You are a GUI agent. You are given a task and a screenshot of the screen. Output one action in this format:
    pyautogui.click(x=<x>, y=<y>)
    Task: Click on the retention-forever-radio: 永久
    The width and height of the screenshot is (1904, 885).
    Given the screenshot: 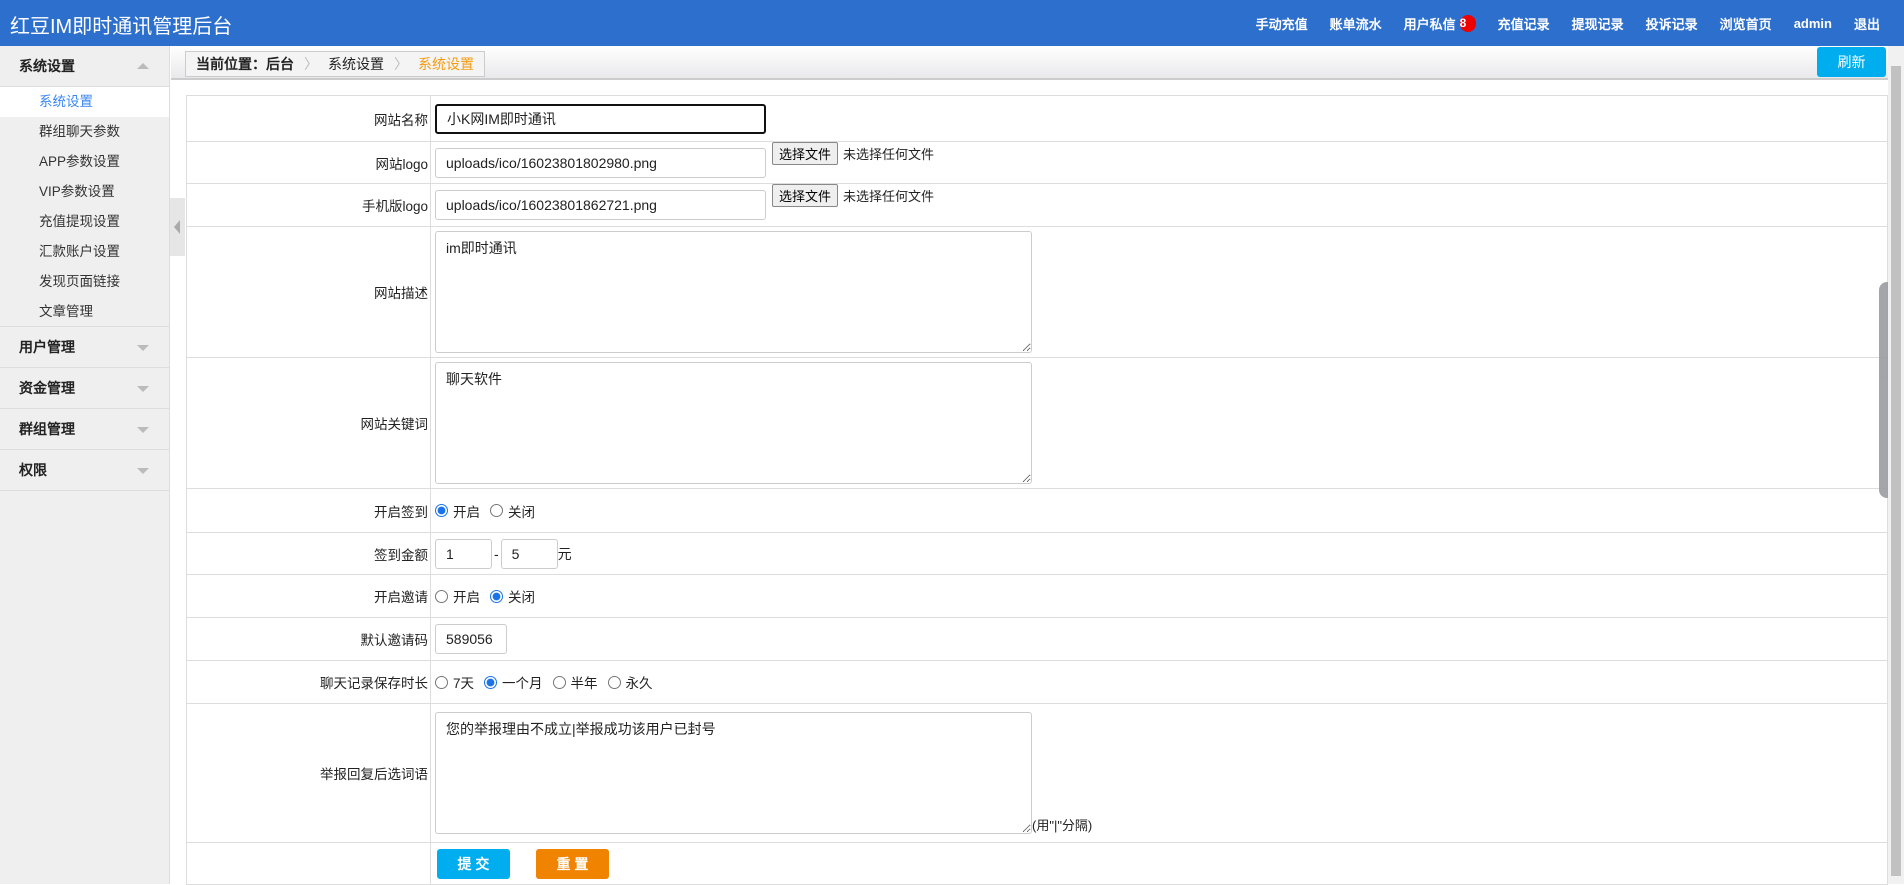 What is the action you would take?
    pyautogui.click(x=630, y=682)
    